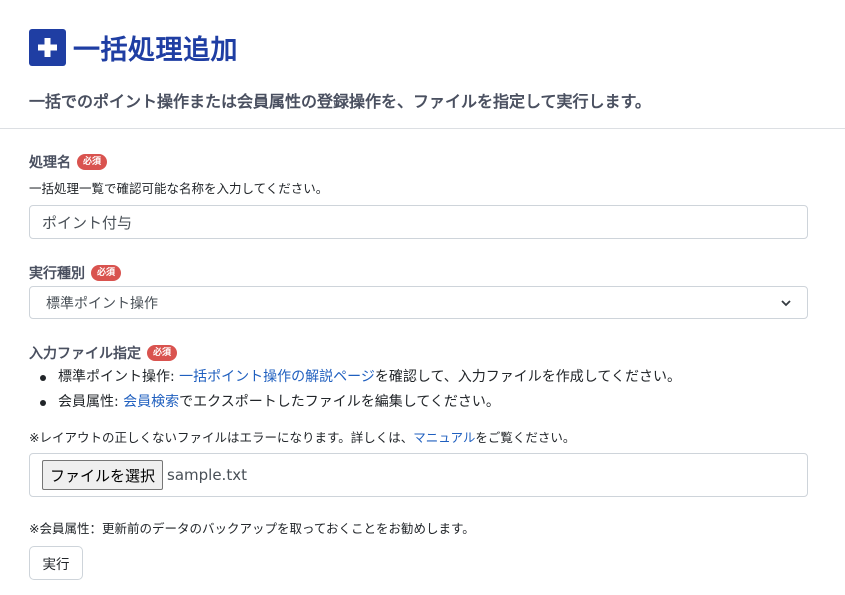 The image size is (845, 595). Describe the element at coordinates (91, 402) in the screenshot. I see `bullet-text: 会員属性:` at that location.